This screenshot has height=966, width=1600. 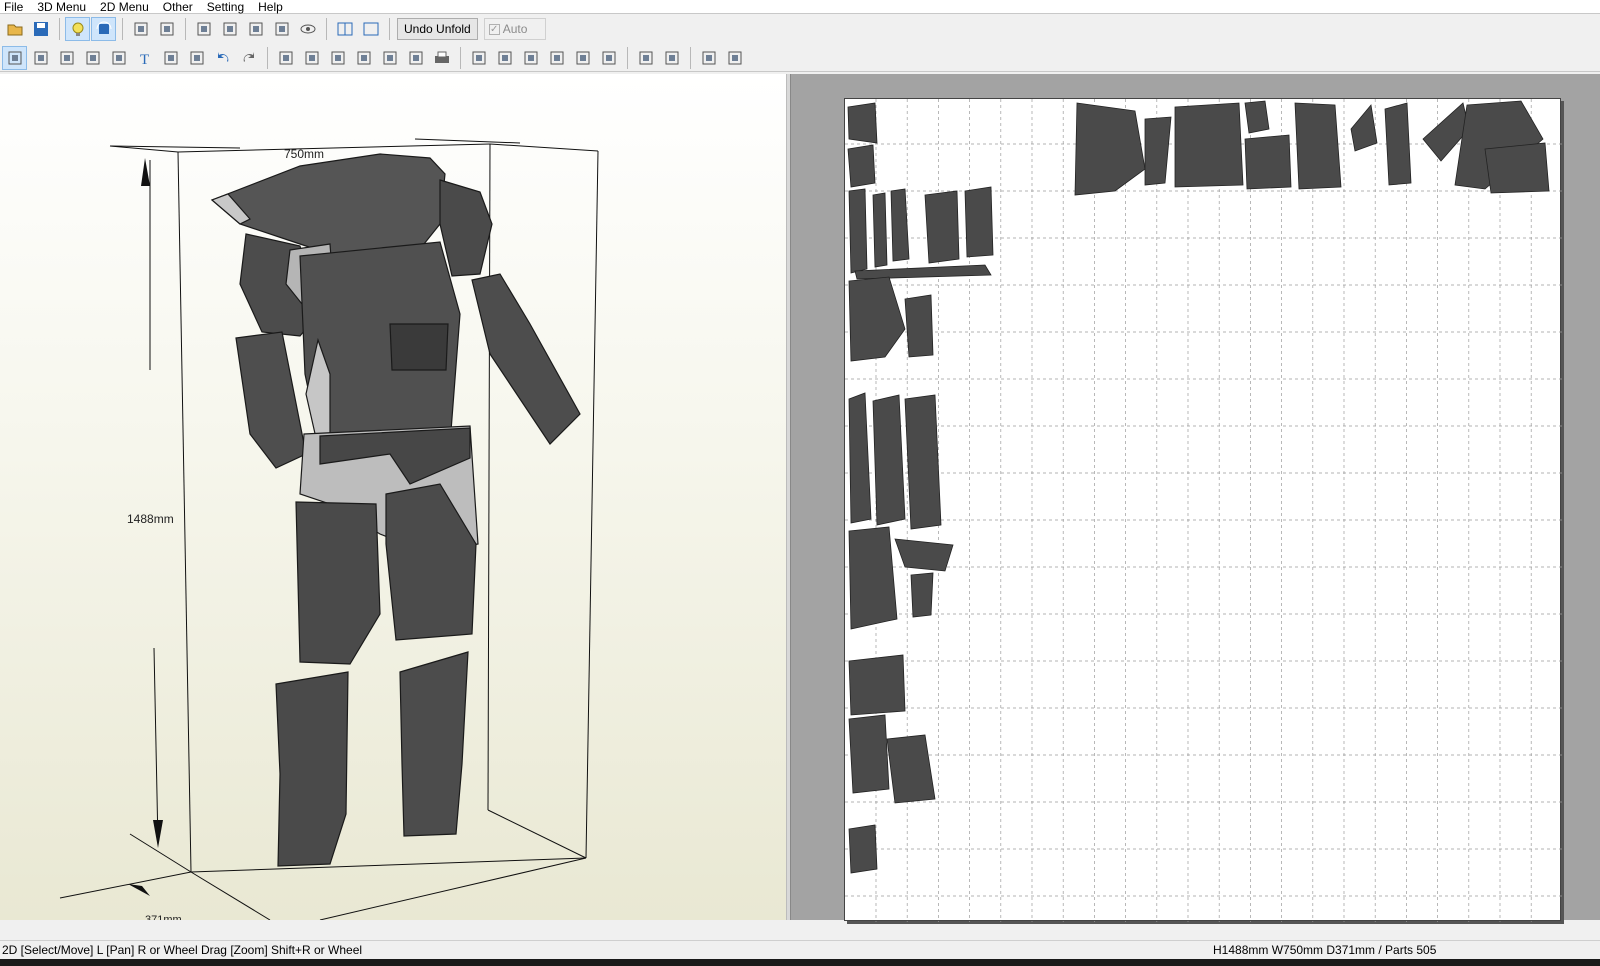 What do you see at coordinates (140, 29) in the screenshot?
I see `cube-shade-button` at bounding box center [140, 29].